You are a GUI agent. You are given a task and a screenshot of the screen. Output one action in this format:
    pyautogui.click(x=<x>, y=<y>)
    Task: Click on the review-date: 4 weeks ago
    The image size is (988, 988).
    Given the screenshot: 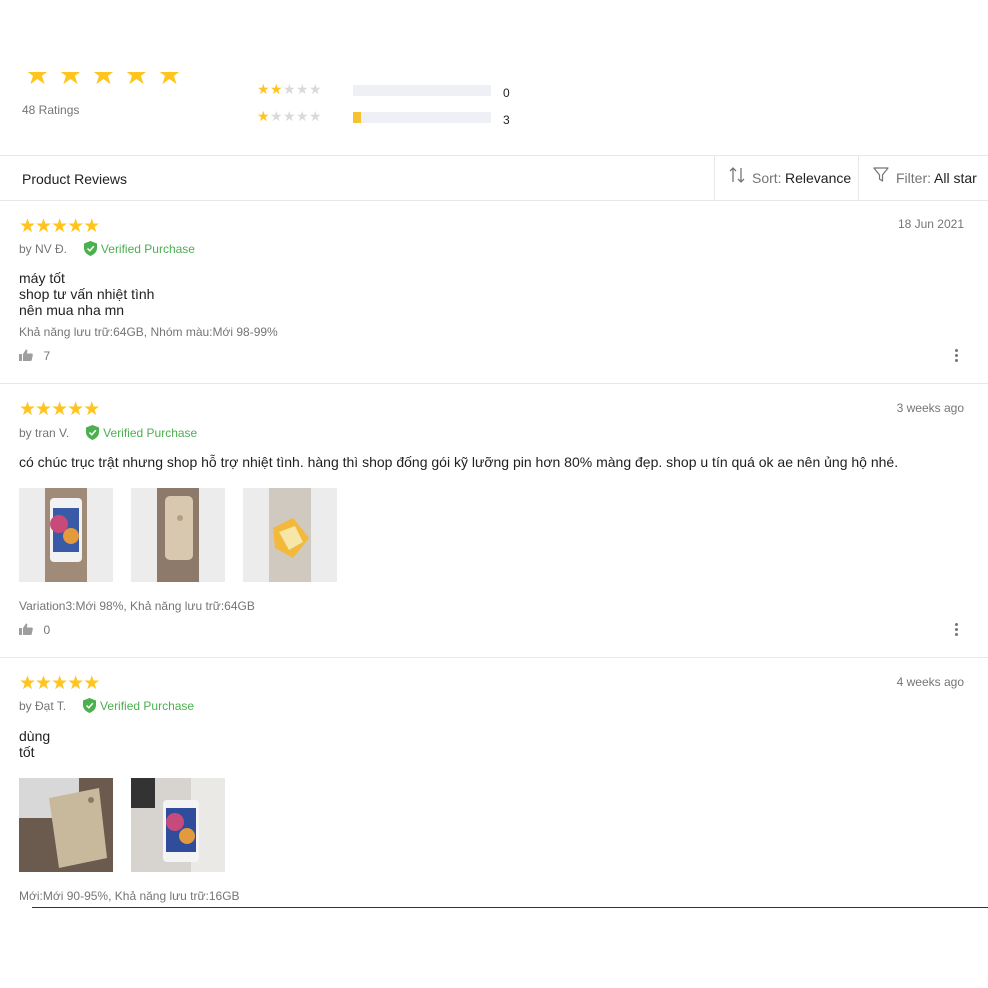 What is the action you would take?
    pyautogui.click(x=930, y=682)
    